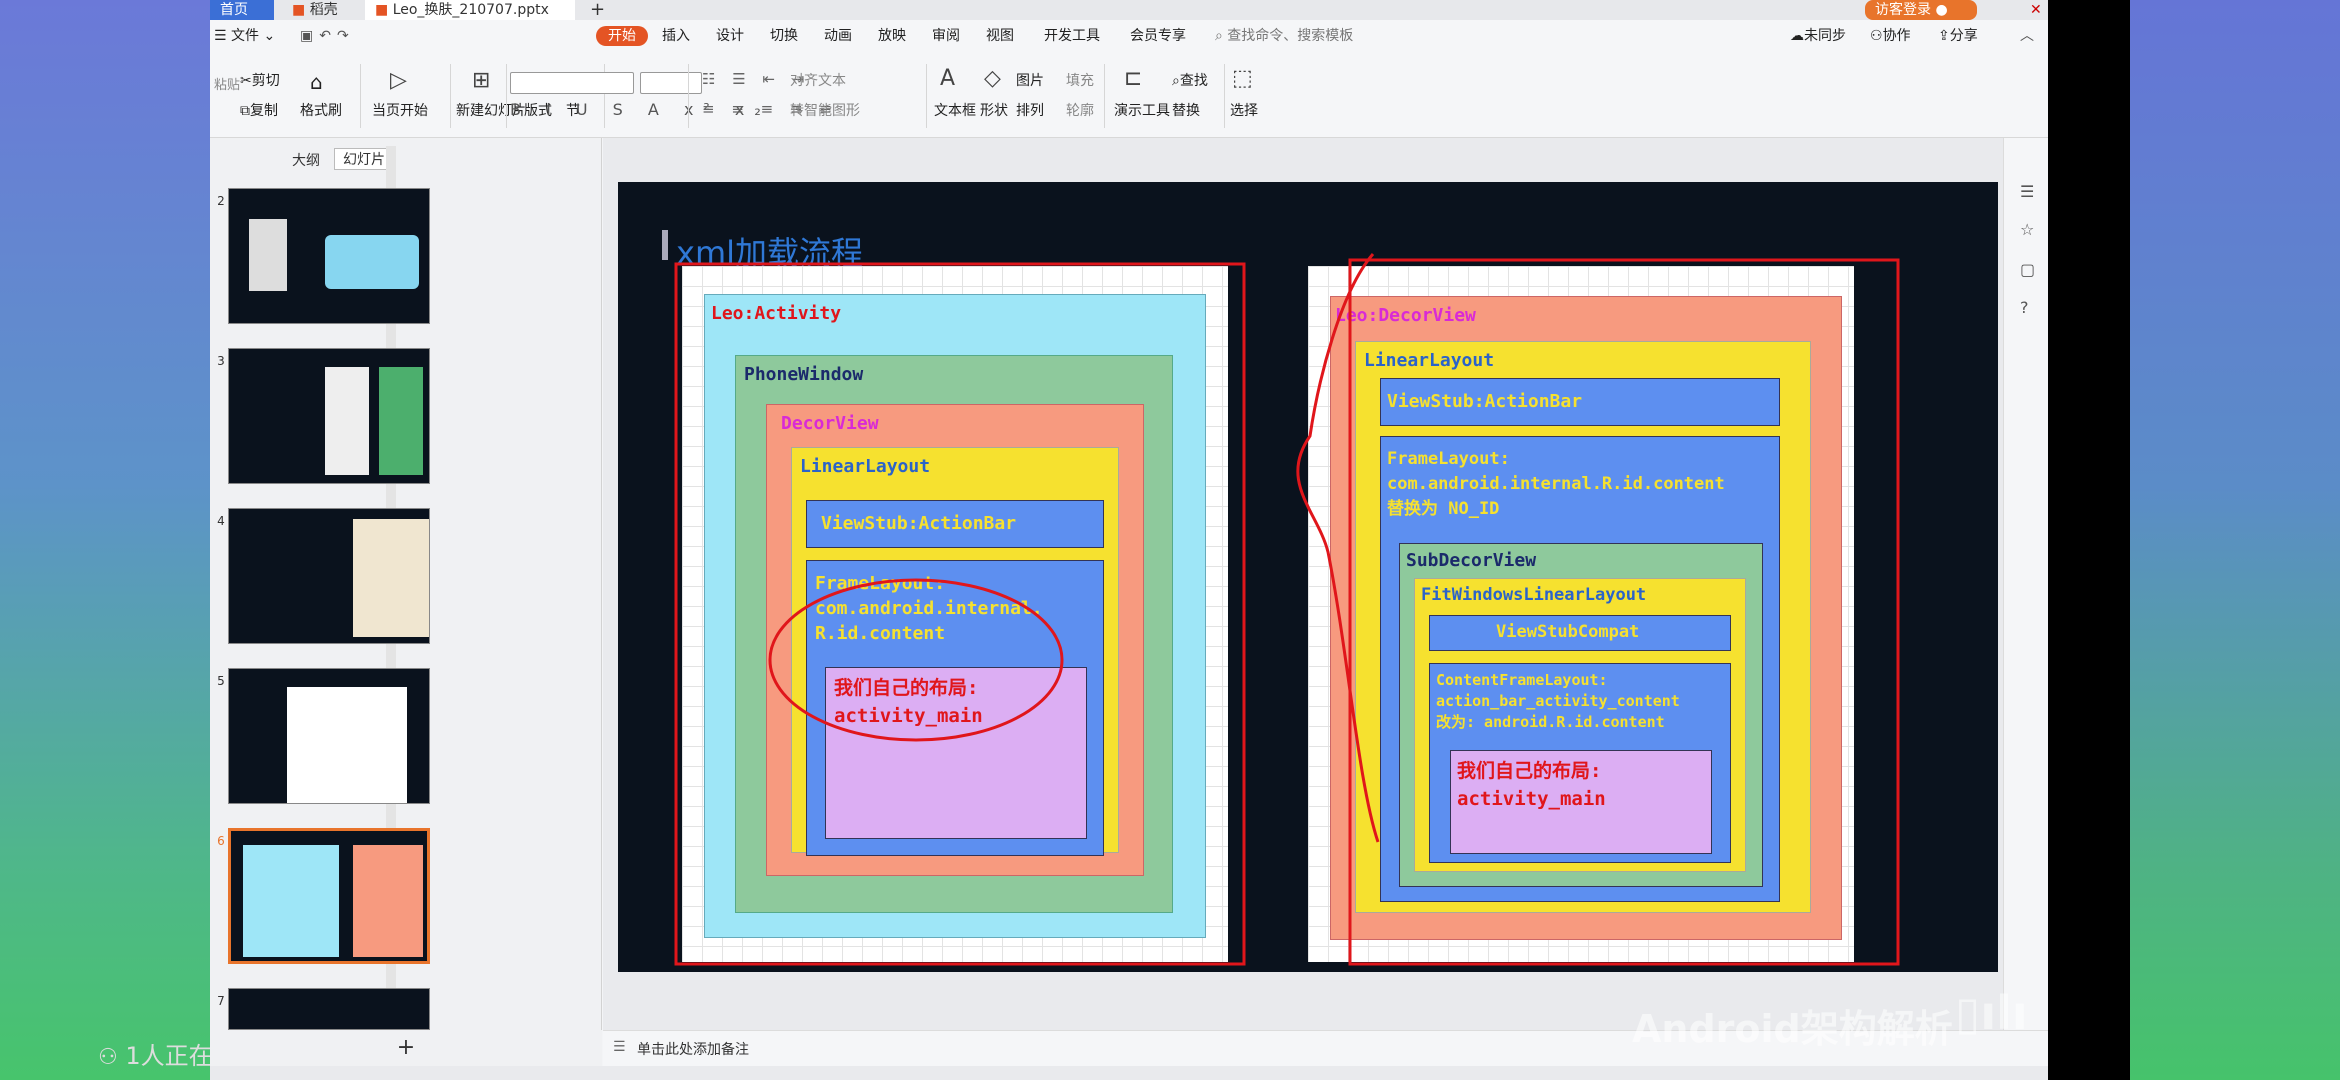  I want to click on properties-icon: ☰, so click(2027, 191).